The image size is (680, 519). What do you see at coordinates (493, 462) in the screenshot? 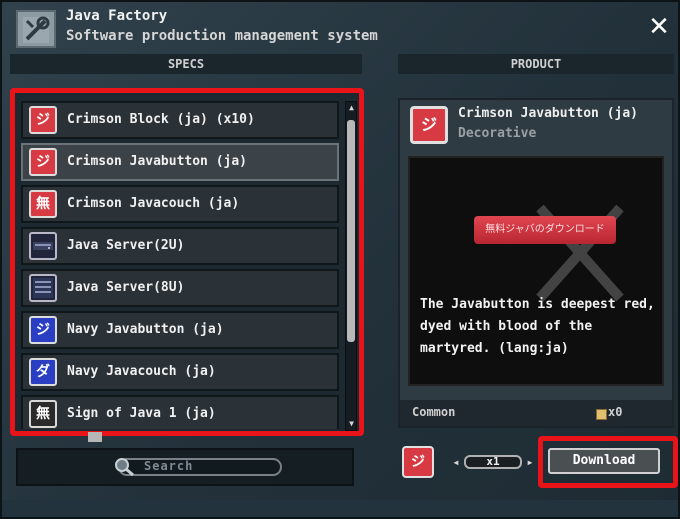
I see `quantity-field: x1` at bounding box center [493, 462].